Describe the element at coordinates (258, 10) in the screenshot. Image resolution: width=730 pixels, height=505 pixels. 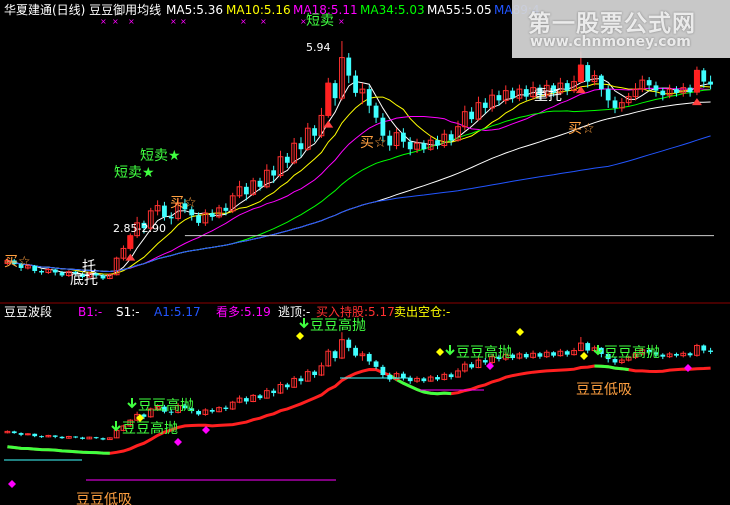
I see `ma-label-1: MA10:5.16` at that location.